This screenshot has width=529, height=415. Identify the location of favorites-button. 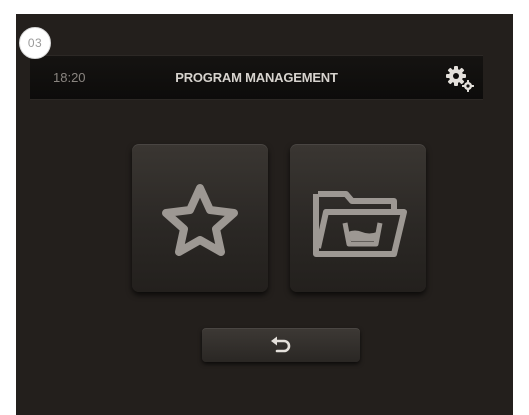
(200, 218).